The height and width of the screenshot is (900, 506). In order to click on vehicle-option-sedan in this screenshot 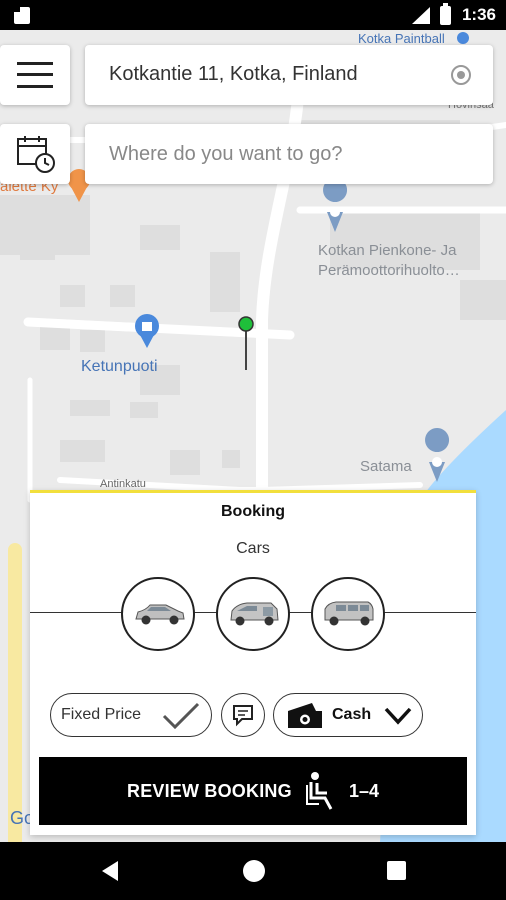, I will do `click(158, 614)`.